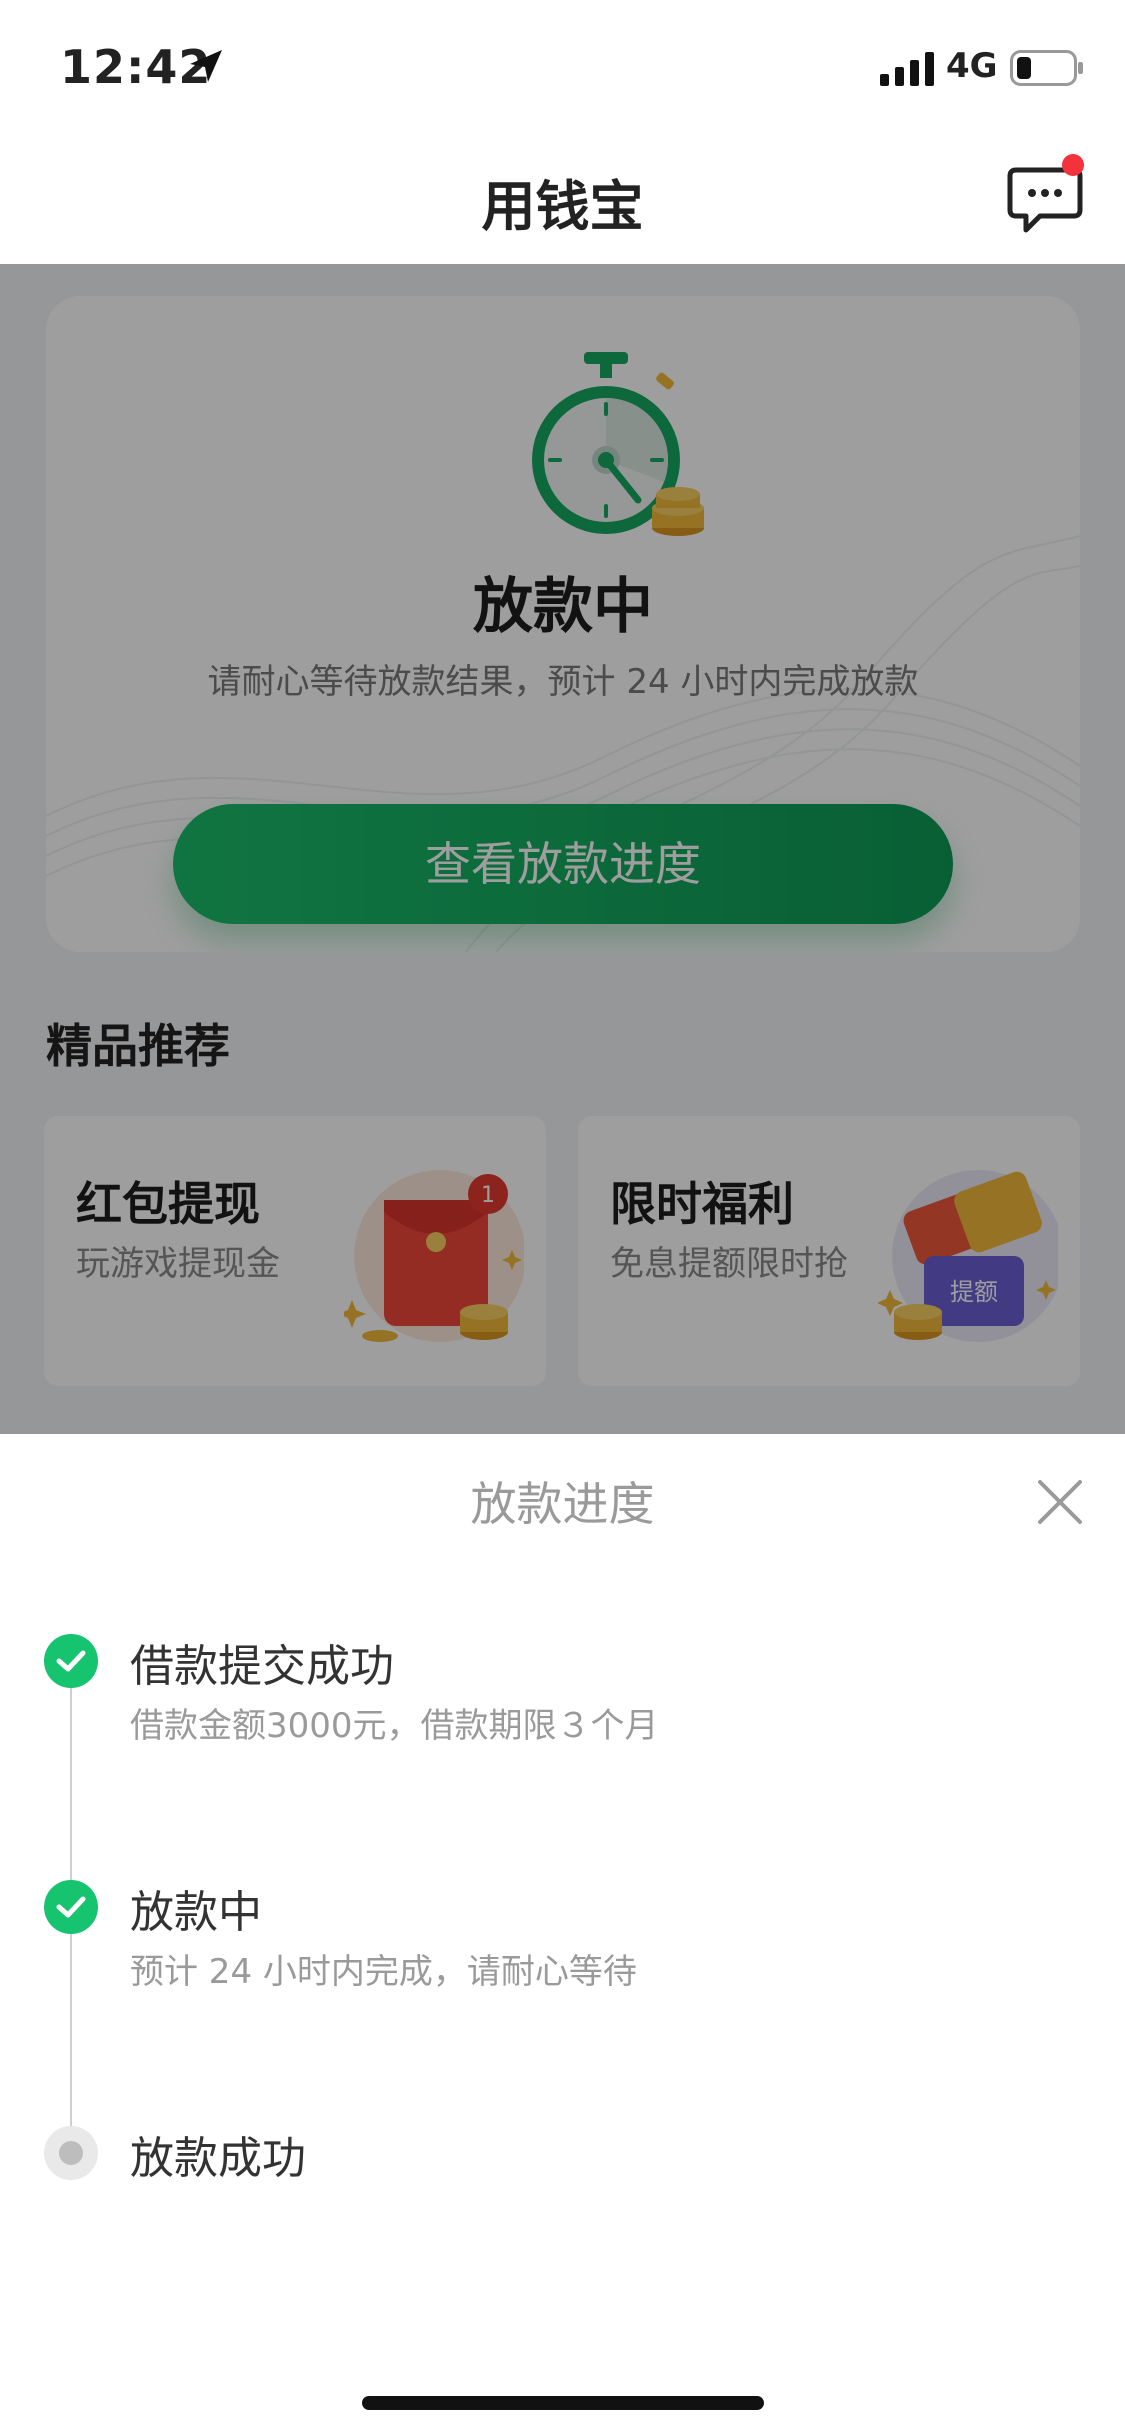 This screenshot has height=2436, width=1125. I want to click on step-title: 借款提交成功, so click(262, 1666).